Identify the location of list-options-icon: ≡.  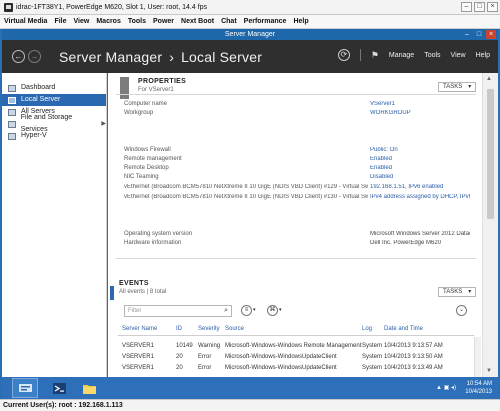
(246, 310).